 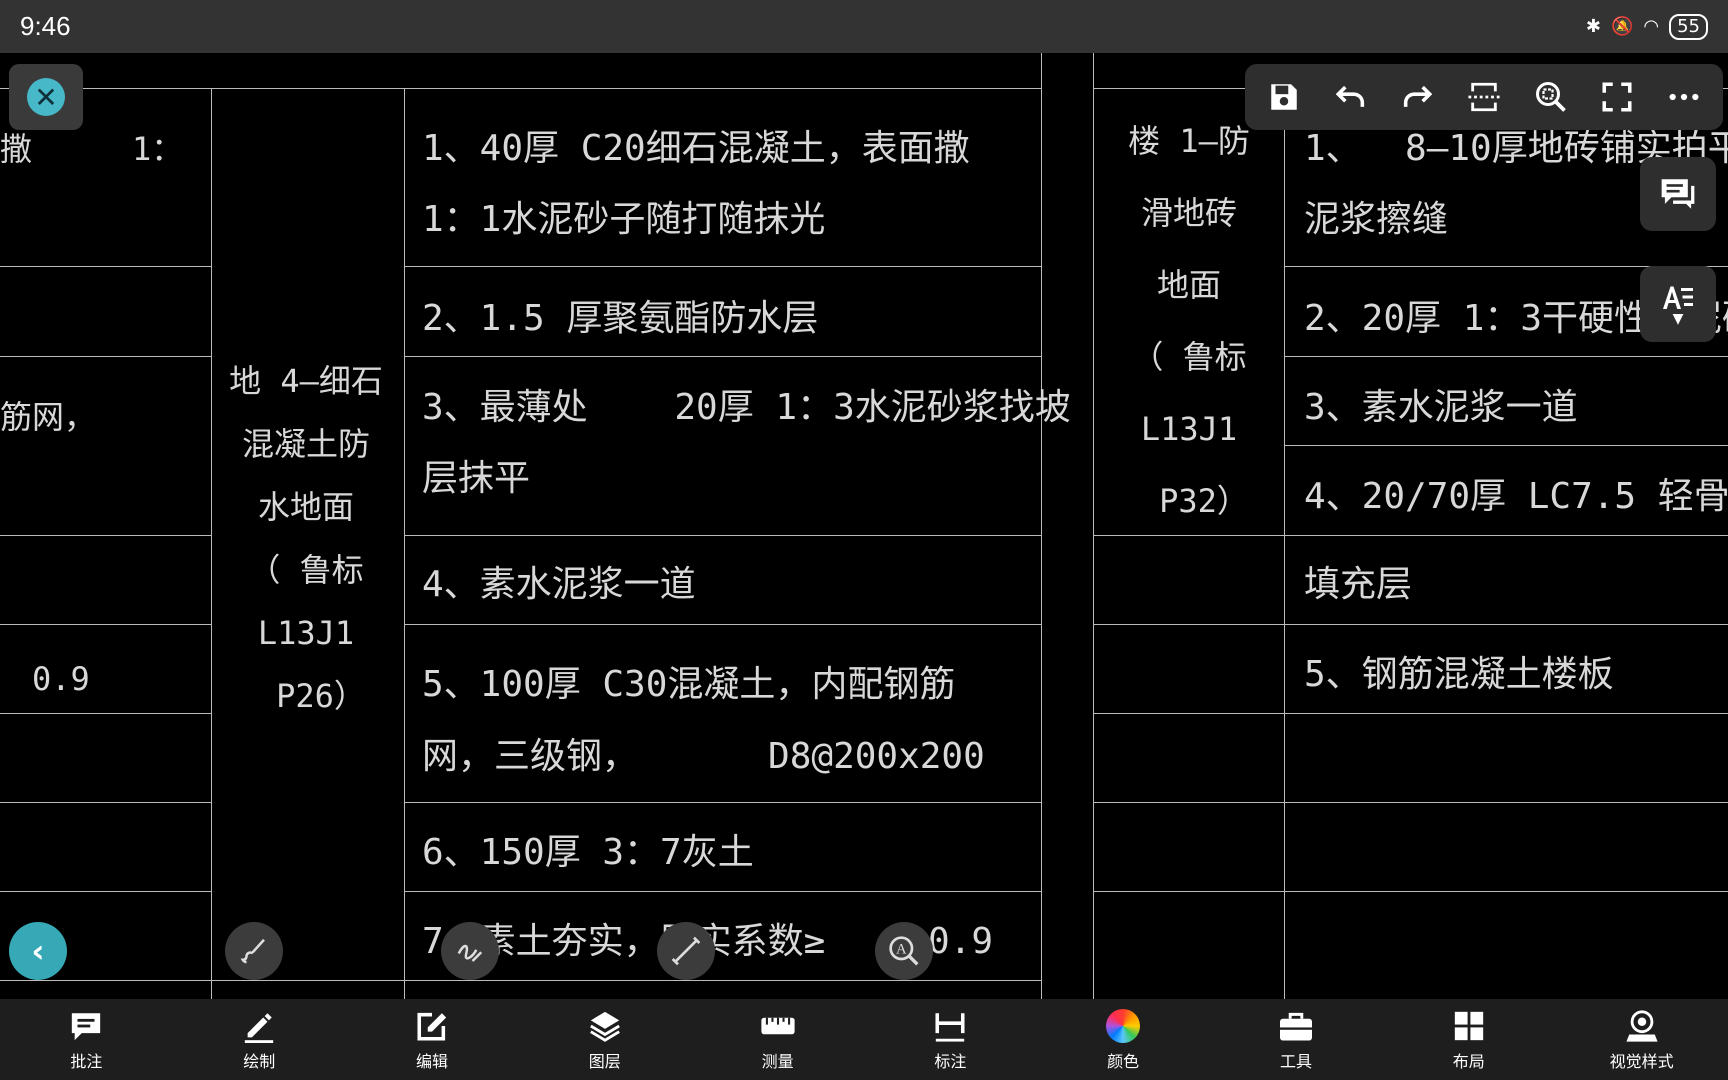 I want to click on floor-type-name-right: 楼 1—防 滑地砖 地面 （ 鲁标 L13J1 P32）, so click(x=1189, y=341).